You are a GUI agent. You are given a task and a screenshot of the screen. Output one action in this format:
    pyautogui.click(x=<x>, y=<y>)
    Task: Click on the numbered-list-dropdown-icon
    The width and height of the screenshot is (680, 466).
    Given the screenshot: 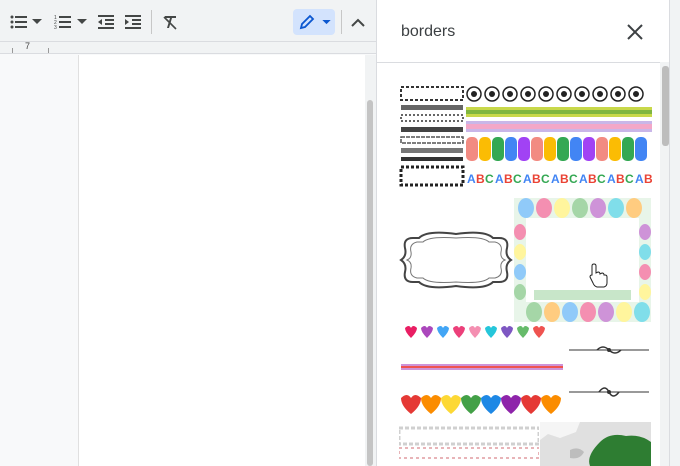 What is the action you would take?
    pyautogui.click(x=82, y=22)
    